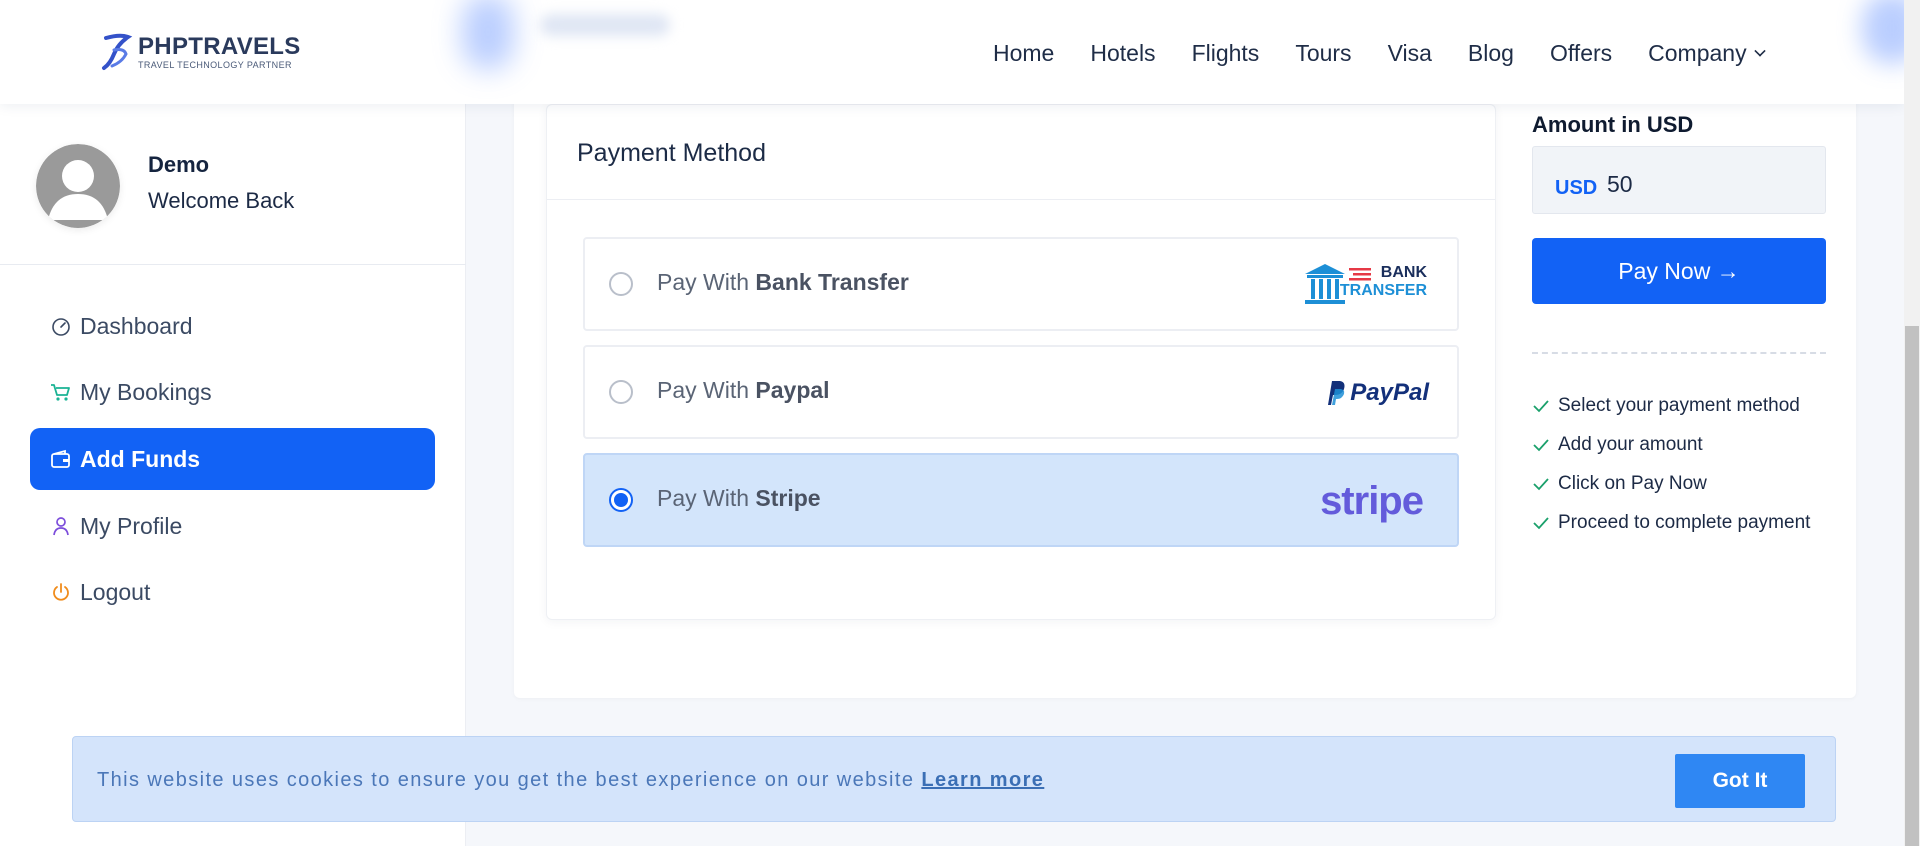  What do you see at coordinates (61, 392) in the screenshot?
I see `cart-icon` at bounding box center [61, 392].